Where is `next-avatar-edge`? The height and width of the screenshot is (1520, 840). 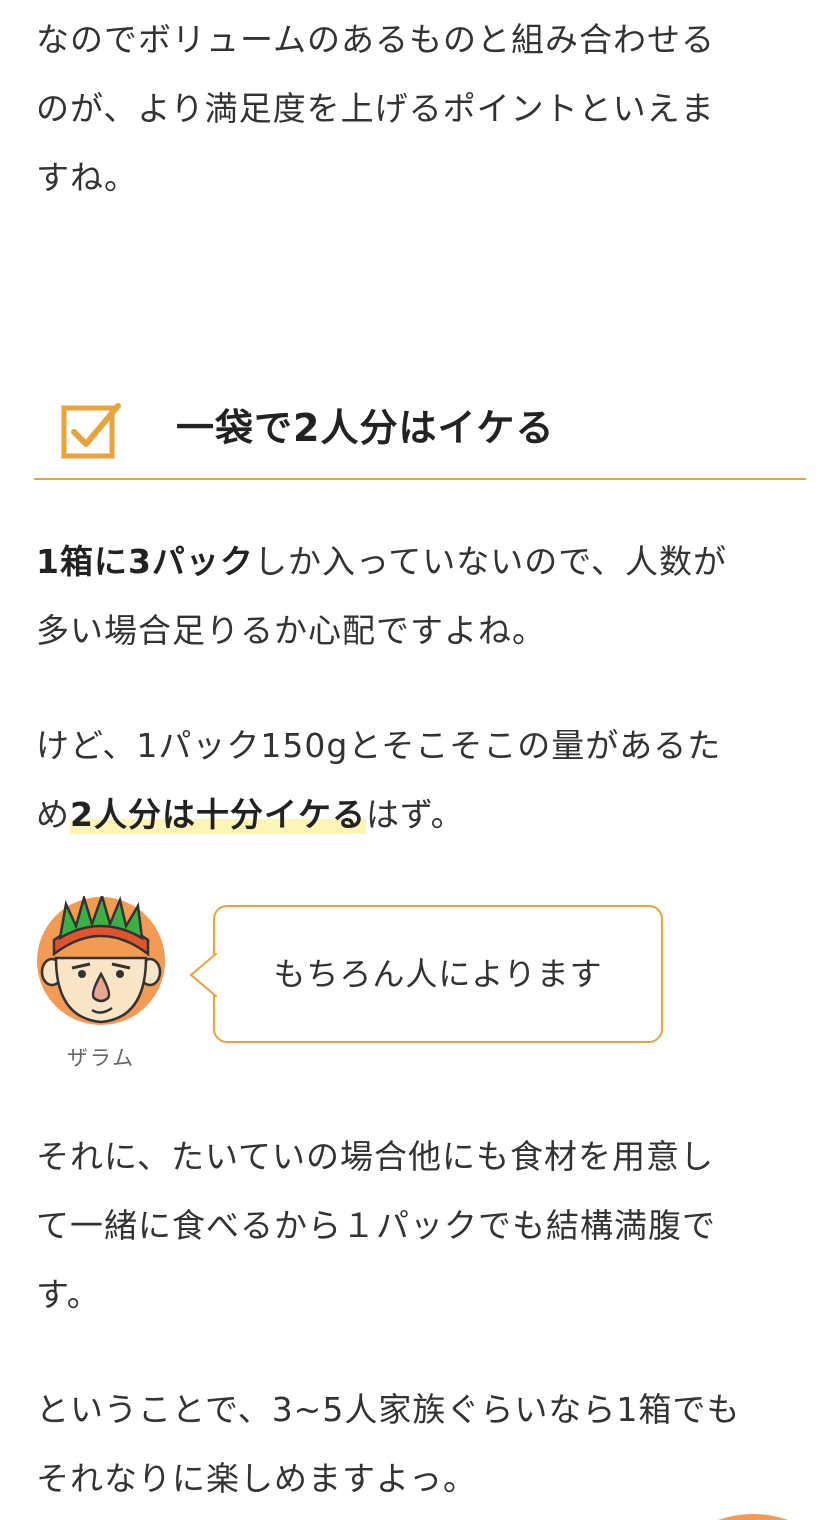
next-avatar-edge is located at coordinates (753, 1517).